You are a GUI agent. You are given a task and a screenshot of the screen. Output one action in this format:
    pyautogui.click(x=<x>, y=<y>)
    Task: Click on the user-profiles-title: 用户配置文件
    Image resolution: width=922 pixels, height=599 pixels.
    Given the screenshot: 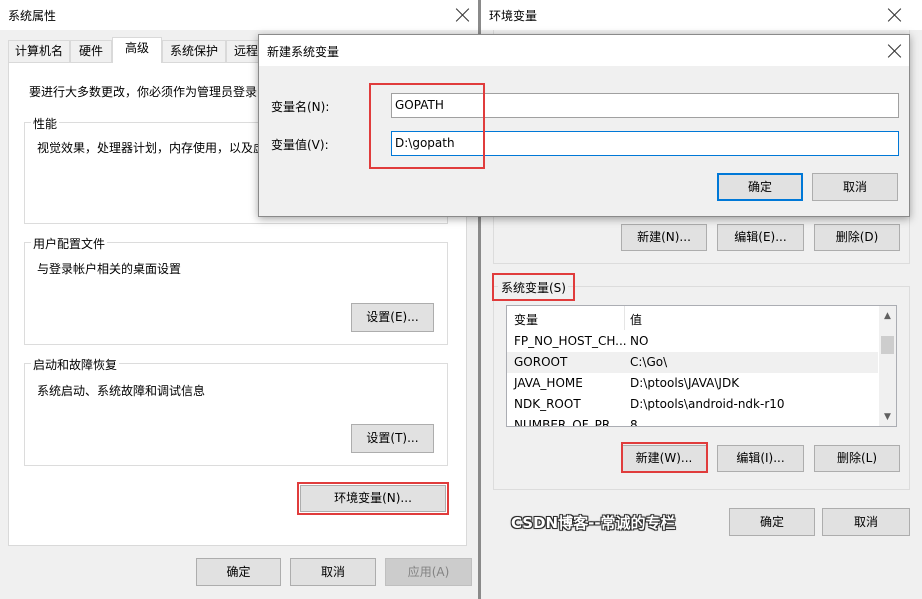 What is the action you would take?
    pyautogui.click(x=69, y=243)
    